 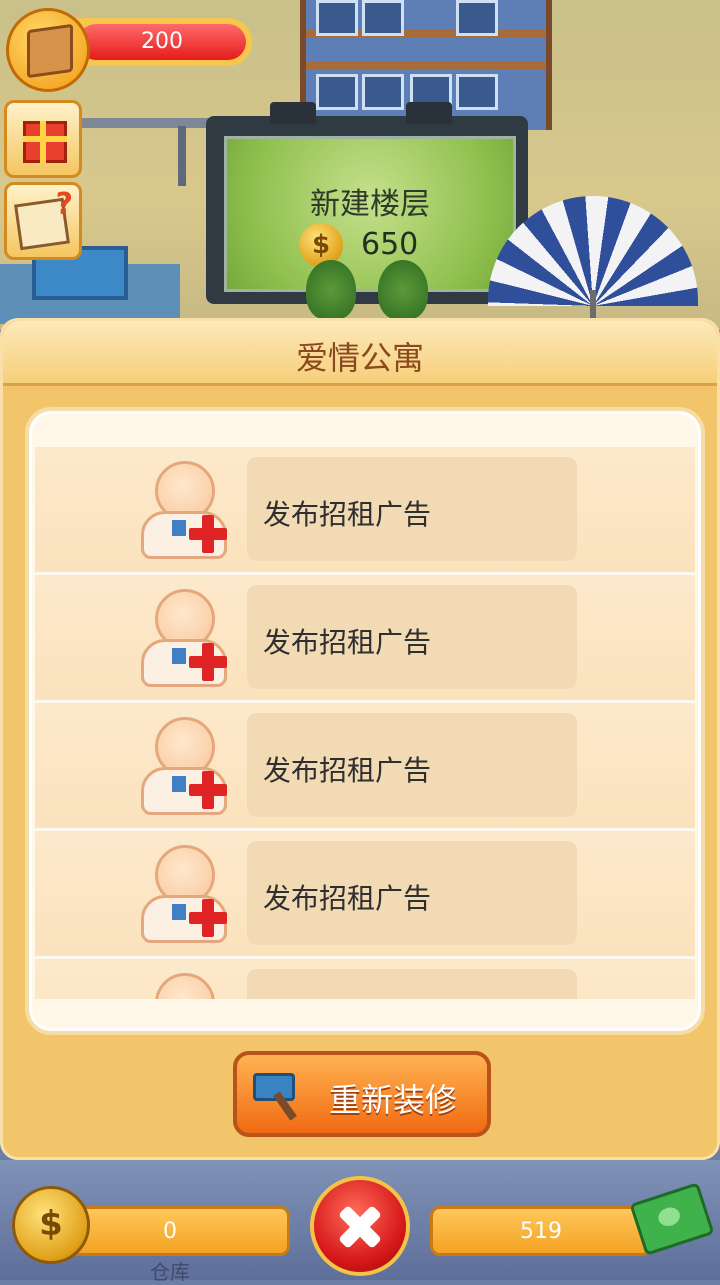 I want to click on crane, so click(x=145, y=123).